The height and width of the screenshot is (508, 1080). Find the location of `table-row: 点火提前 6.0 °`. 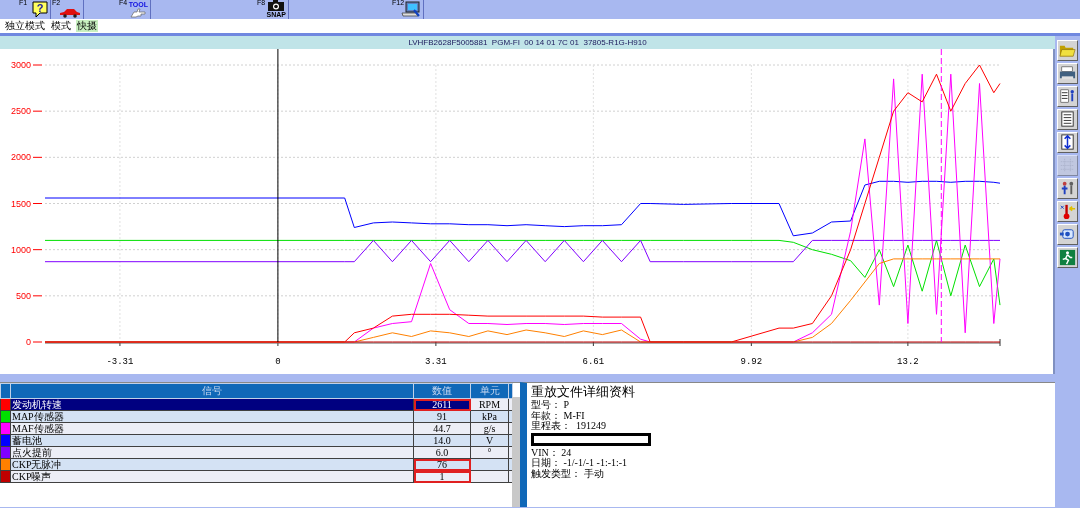

table-row: 点火提前 6.0 ° is located at coordinates (256, 452).